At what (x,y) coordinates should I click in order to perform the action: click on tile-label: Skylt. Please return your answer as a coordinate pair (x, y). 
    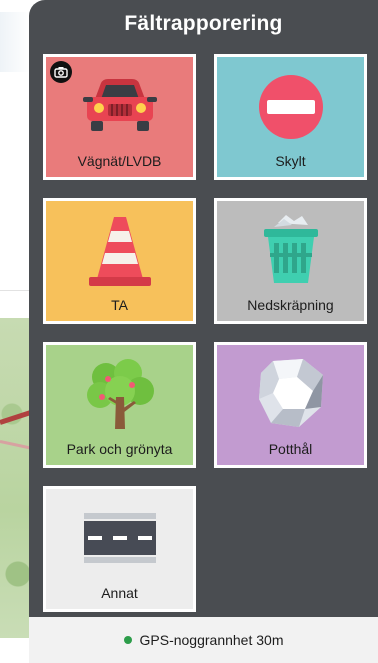
    Looking at the image, I should click on (290, 161).